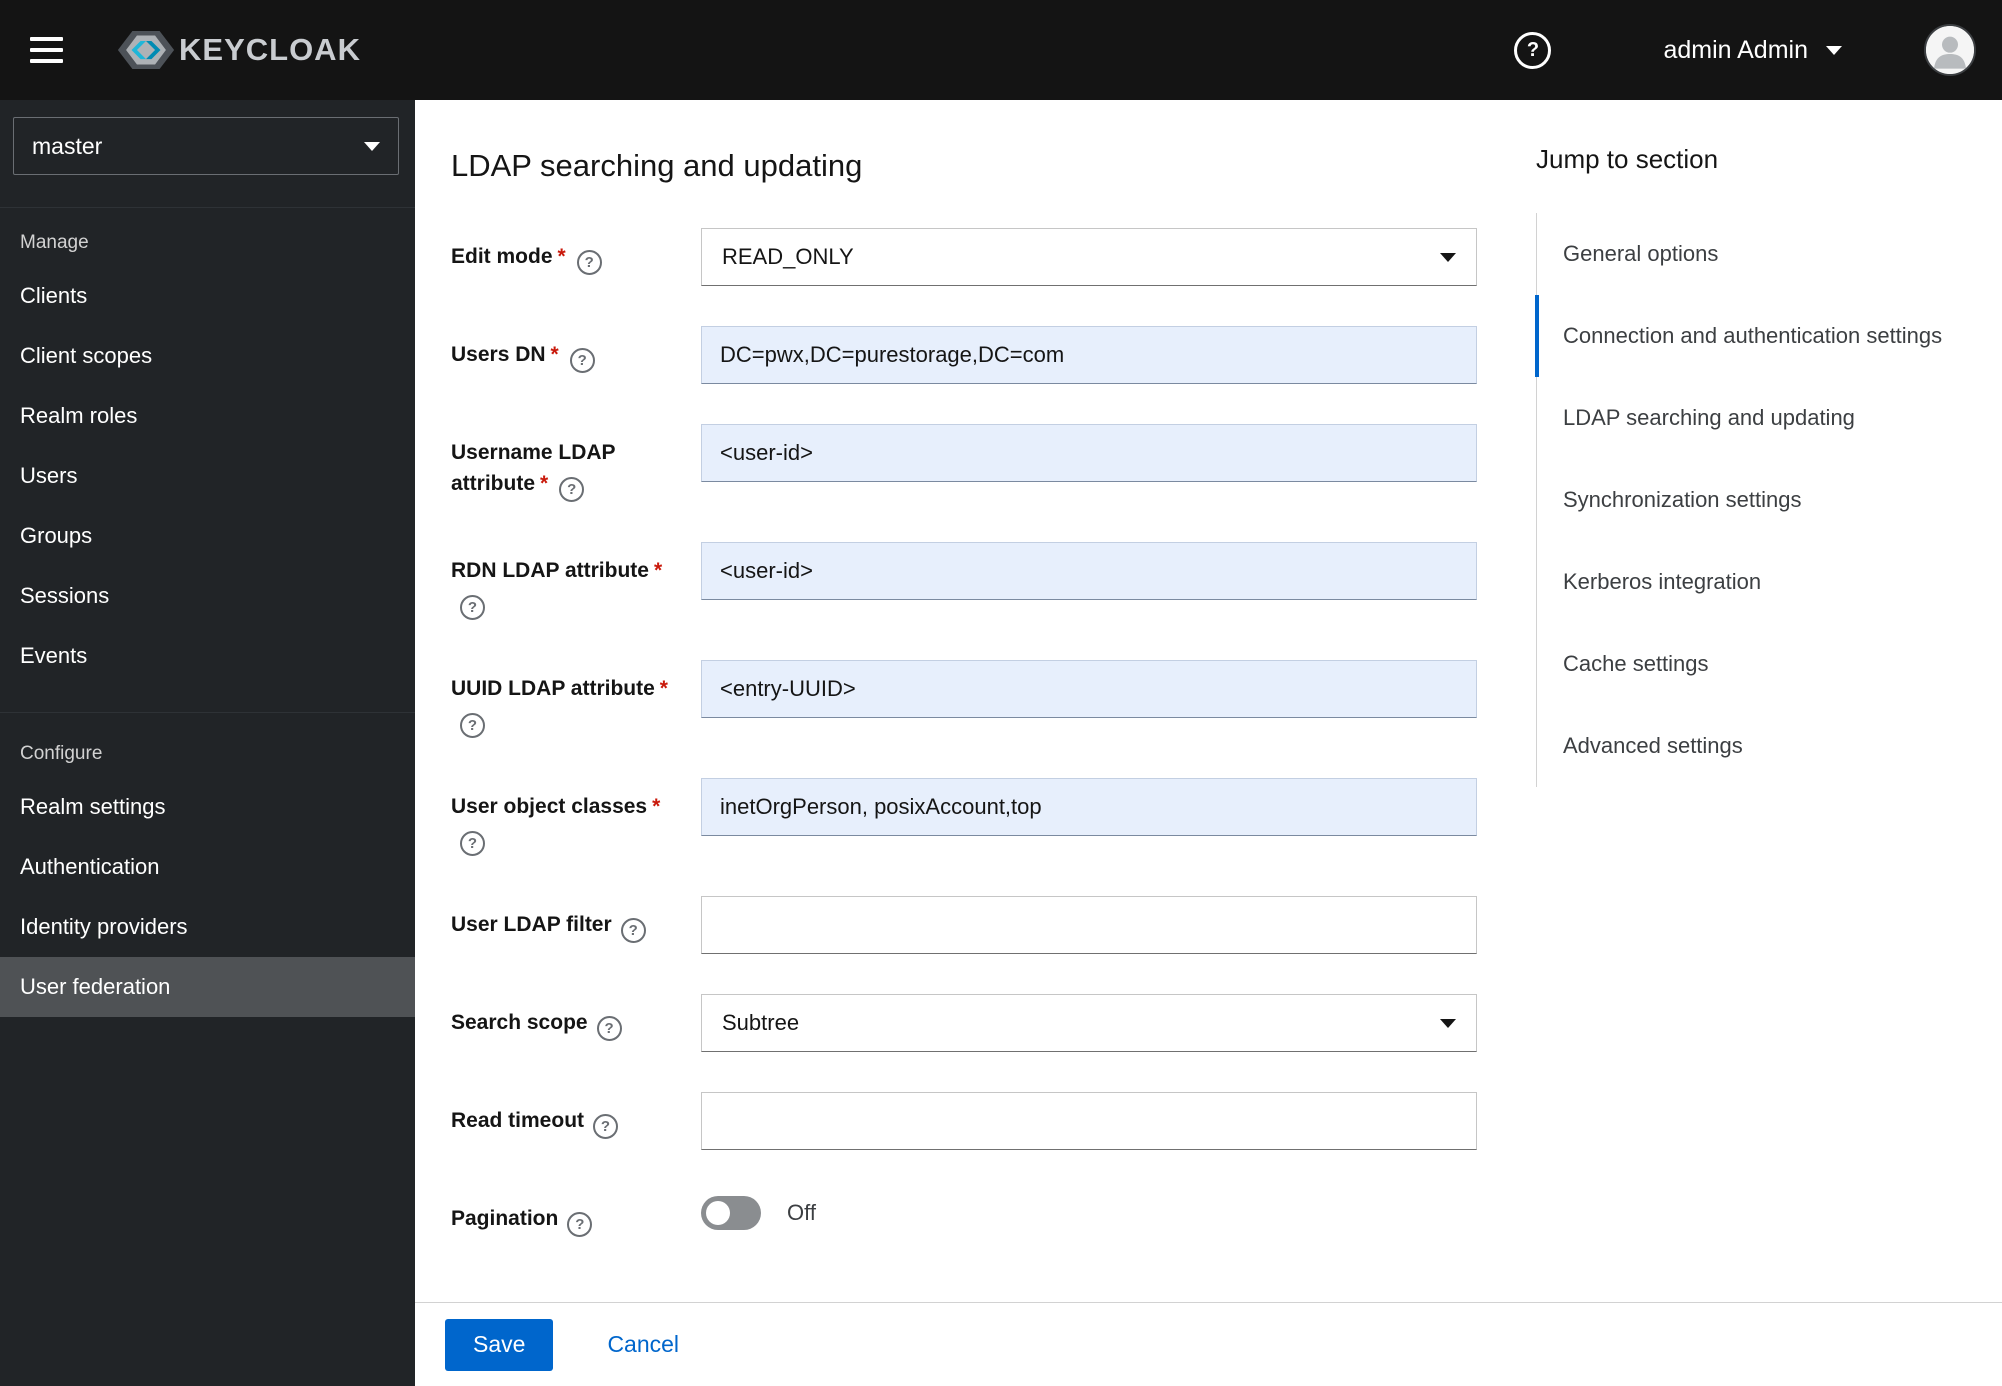 The height and width of the screenshot is (1386, 2002). Describe the element at coordinates (1749, 418) in the screenshot. I see `jump-item-ldap-searching: LDAP searching and updating` at that location.